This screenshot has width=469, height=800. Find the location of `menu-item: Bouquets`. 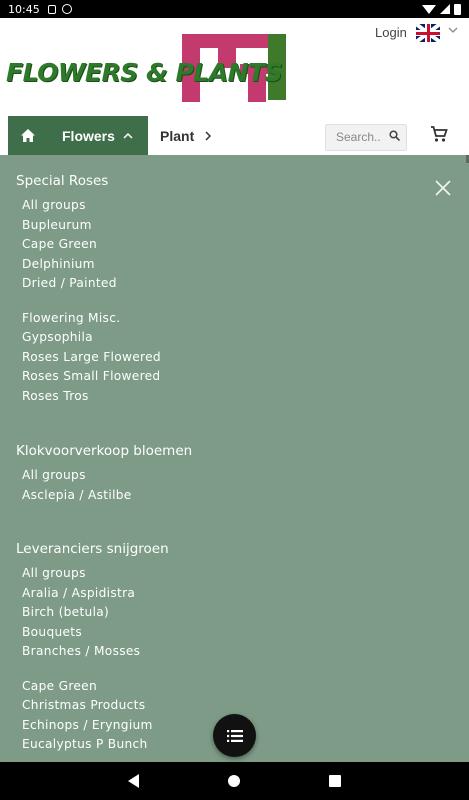

menu-item: Bouquets is located at coordinates (95, 633).